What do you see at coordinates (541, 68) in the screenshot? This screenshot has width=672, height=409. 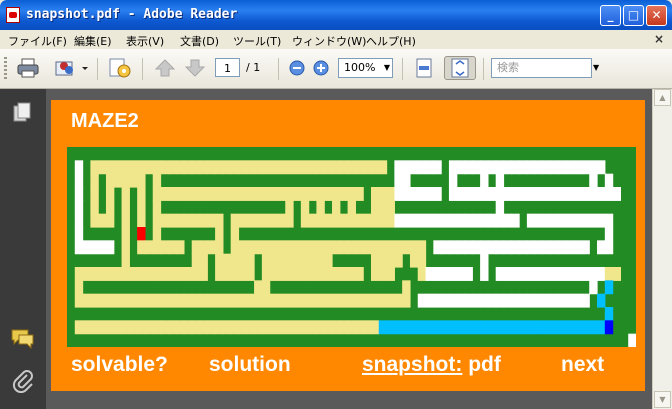 I see `search-input: 検索` at bounding box center [541, 68].